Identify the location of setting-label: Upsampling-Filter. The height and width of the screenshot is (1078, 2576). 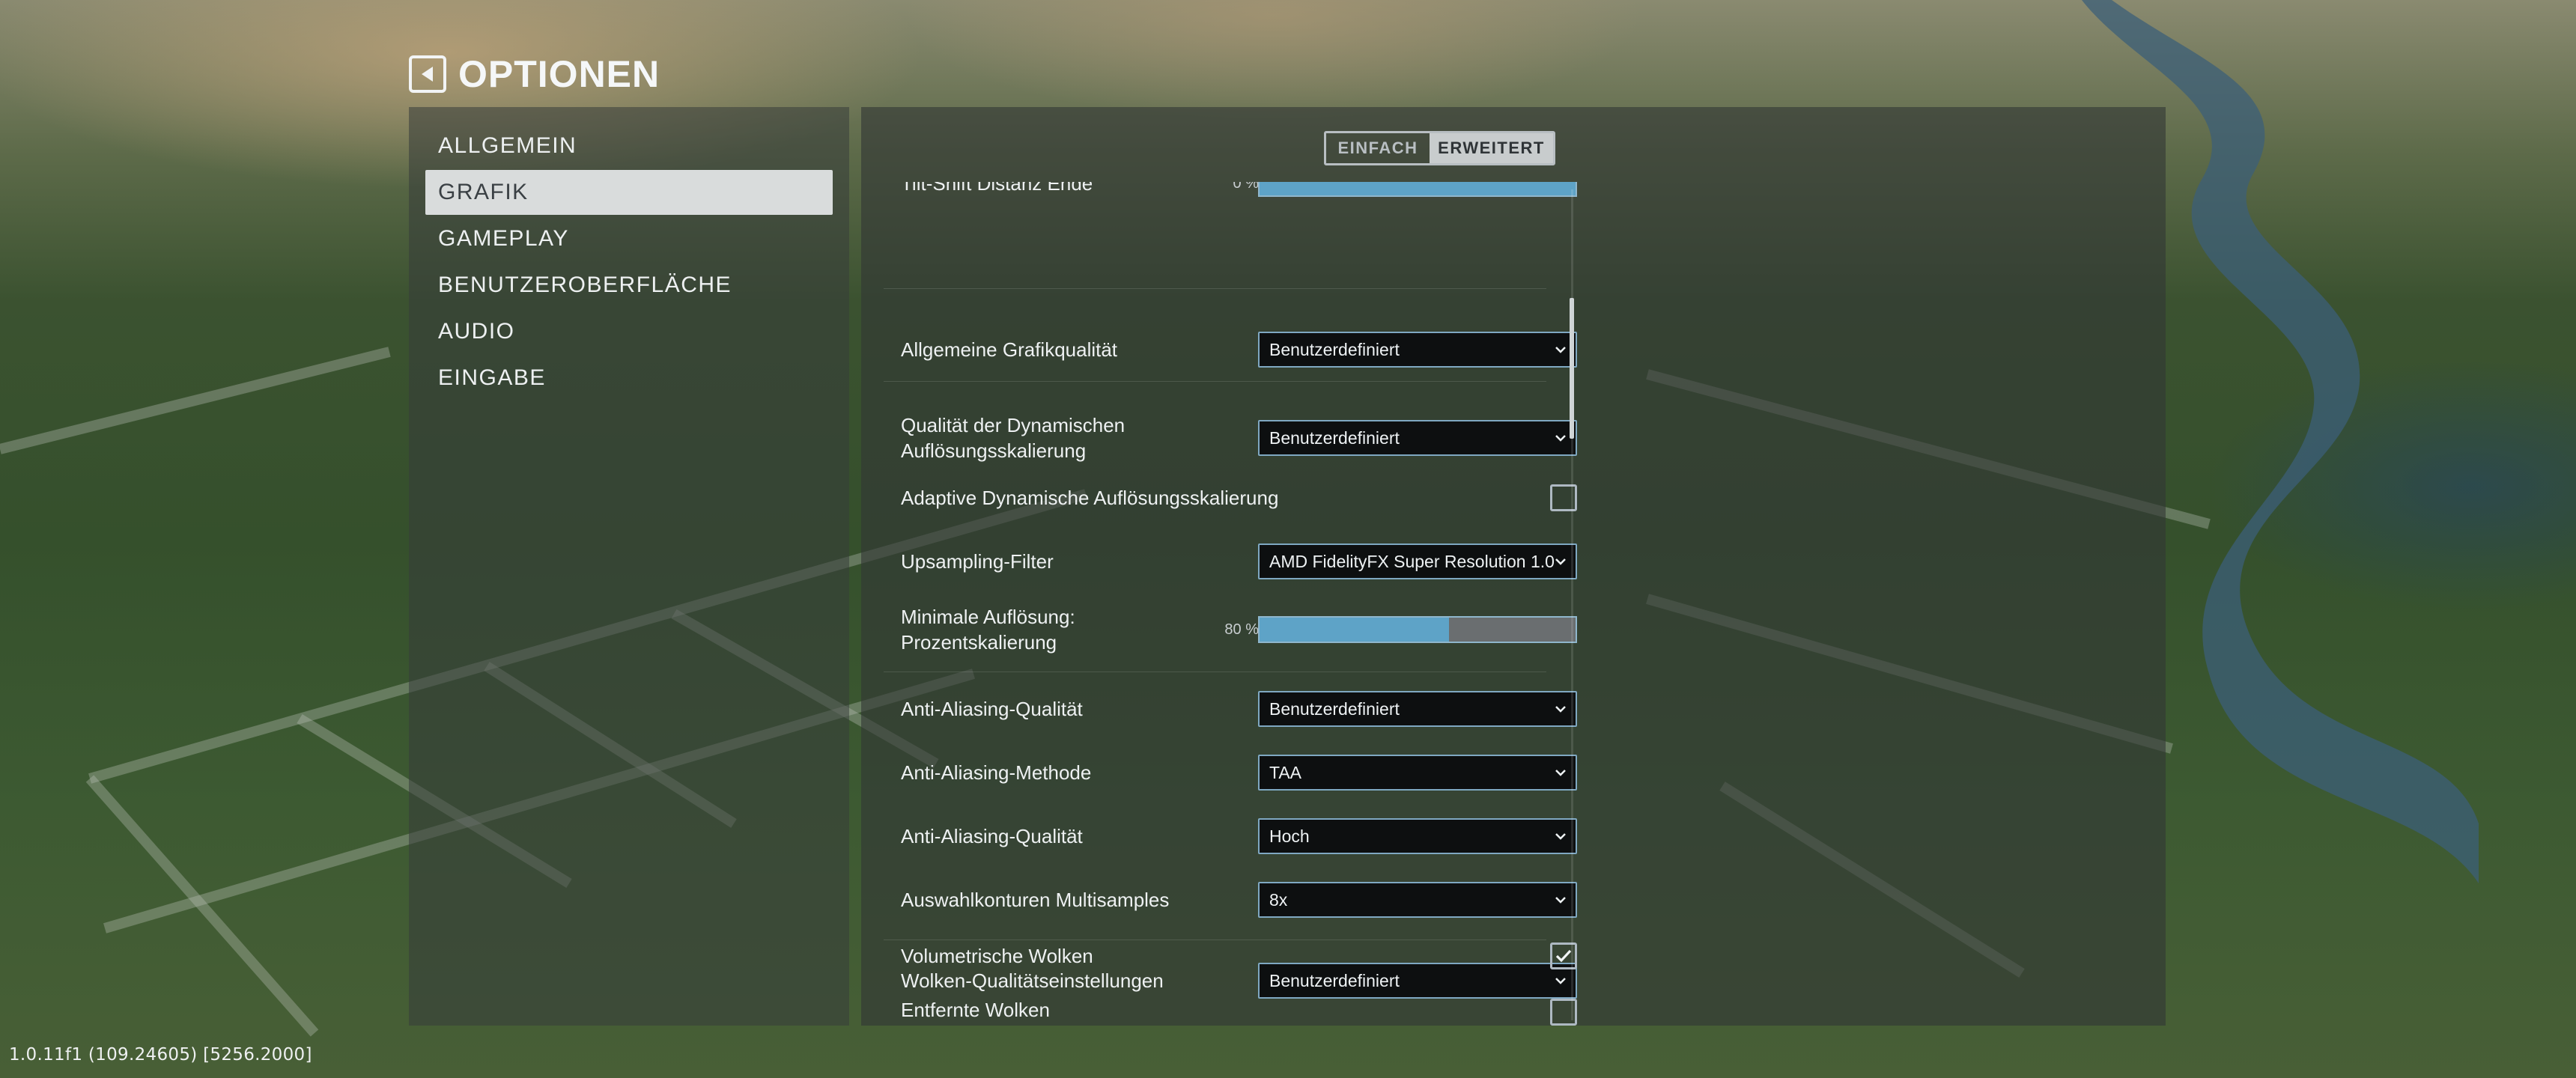
(977, 561).